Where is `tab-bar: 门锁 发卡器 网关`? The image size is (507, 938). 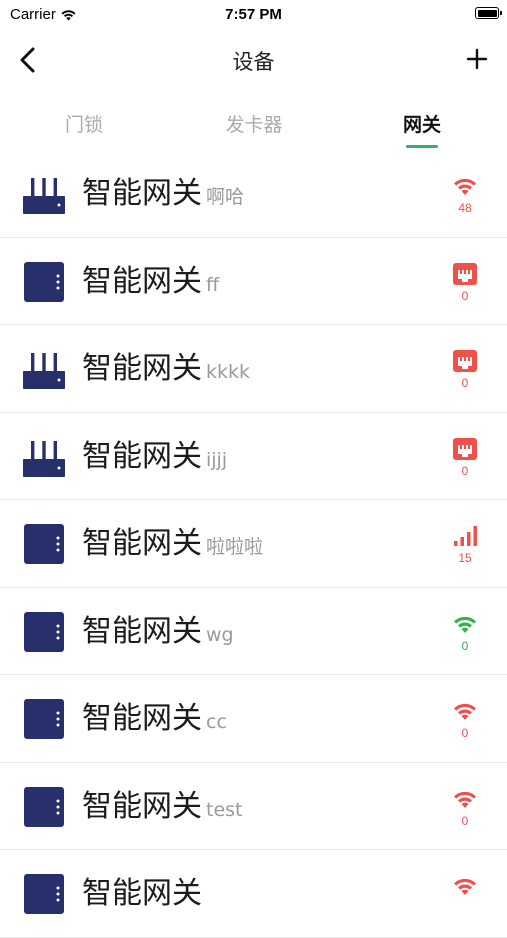 tab-bar: 门锁 发卡器 网关 is located at coordinates (253, 127).